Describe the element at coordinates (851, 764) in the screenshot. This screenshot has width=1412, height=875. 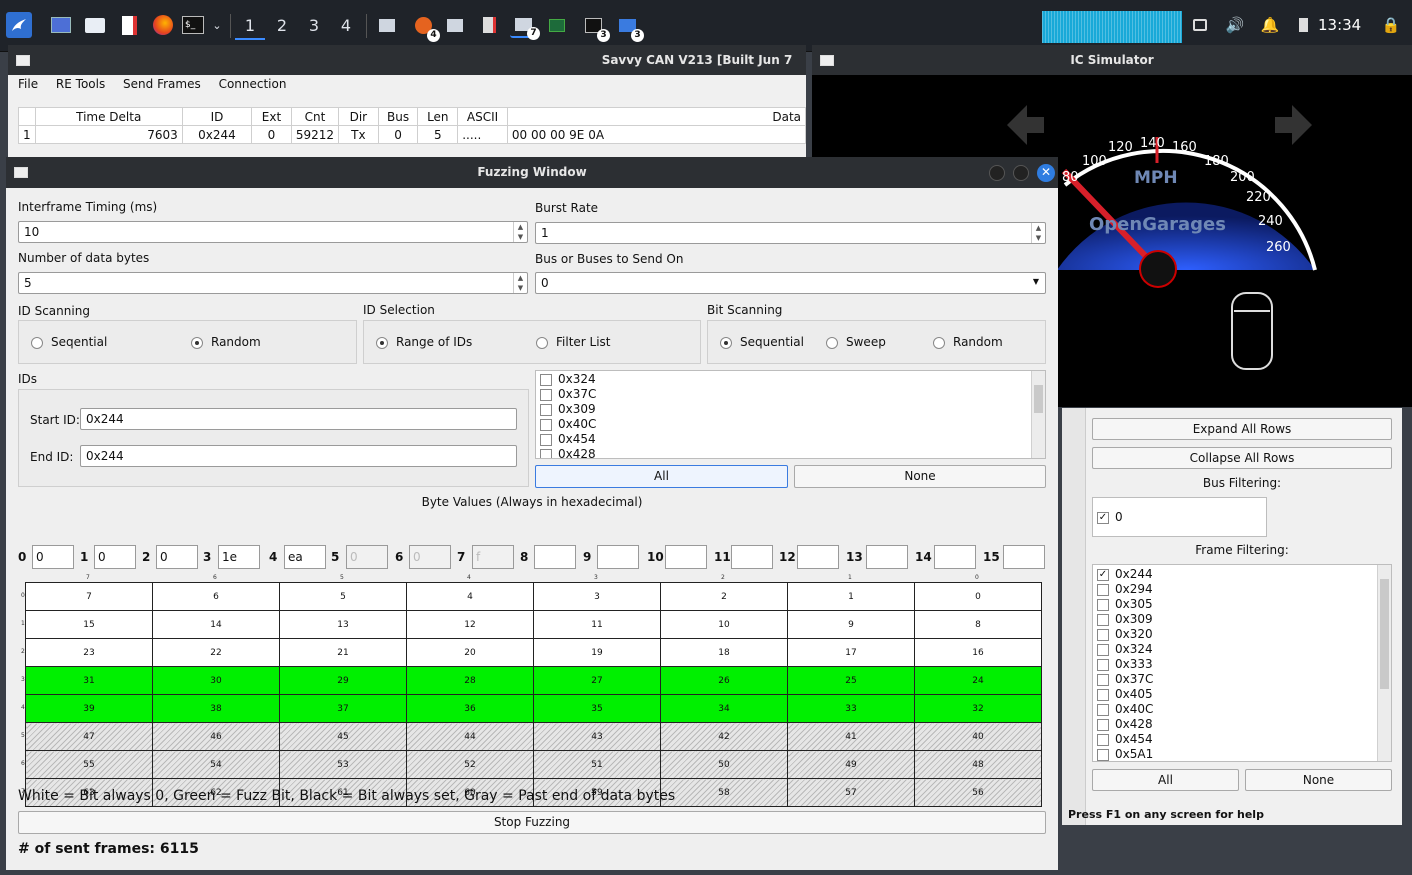
I see `bit-cell: 49` at that location.